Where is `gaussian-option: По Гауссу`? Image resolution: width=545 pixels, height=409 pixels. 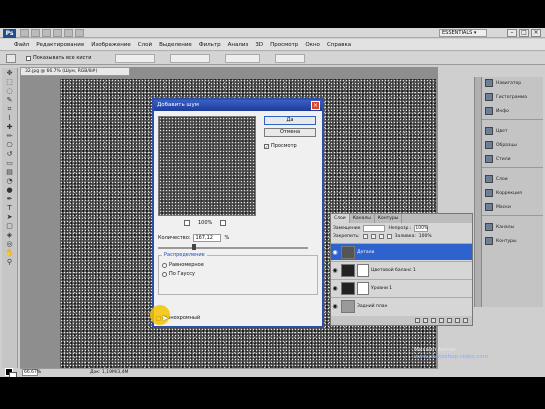
gaussian-option: По Гауссу is located at coordinates (178, 274).